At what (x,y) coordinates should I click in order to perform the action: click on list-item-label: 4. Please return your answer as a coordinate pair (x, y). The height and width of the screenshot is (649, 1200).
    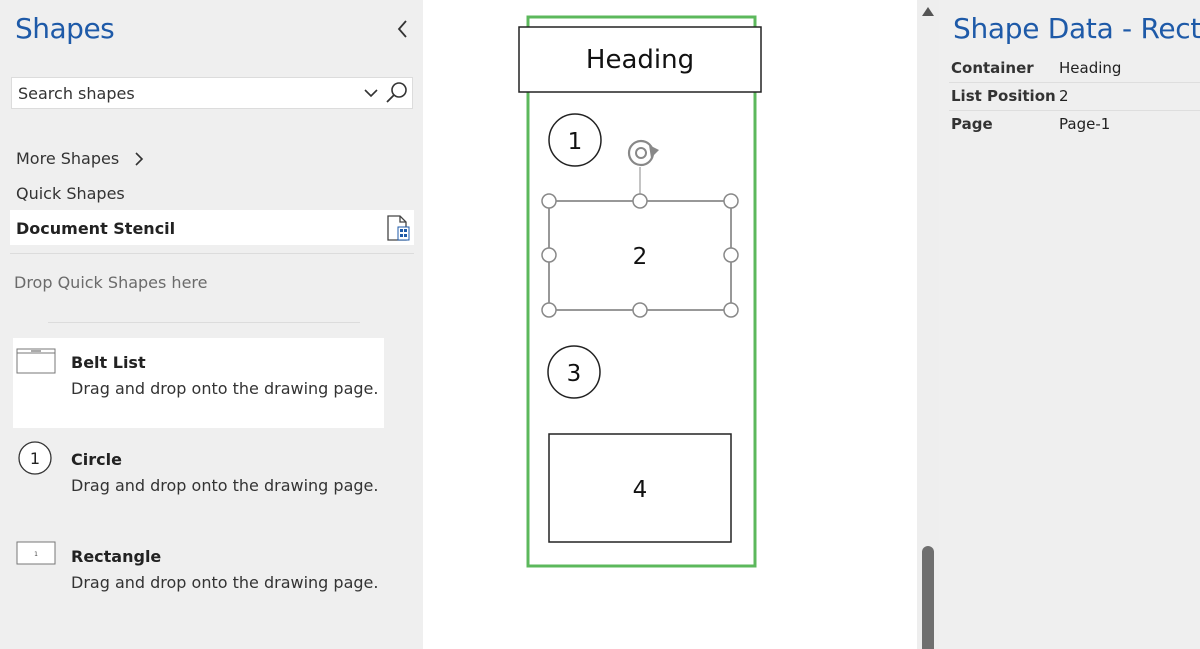
    Looking at the image, I should click on (640, 490).